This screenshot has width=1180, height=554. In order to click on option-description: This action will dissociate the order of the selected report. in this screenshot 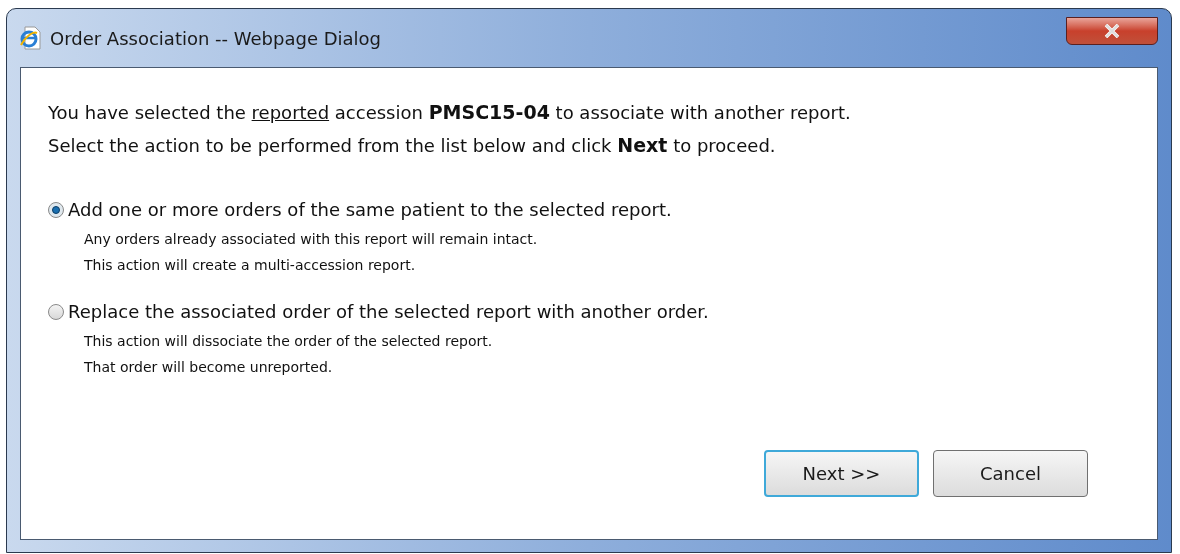, I will do `click(288, 341)`.